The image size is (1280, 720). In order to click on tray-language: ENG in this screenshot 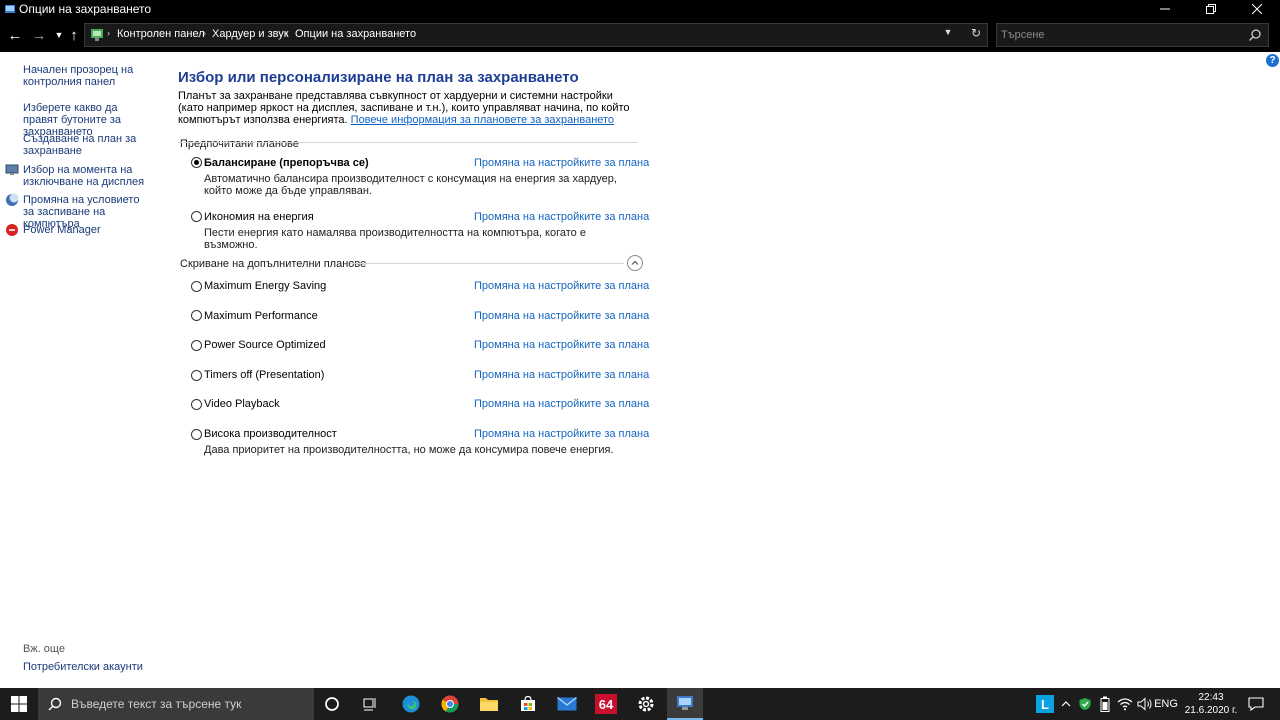, I will do `click(1166, 704)`.